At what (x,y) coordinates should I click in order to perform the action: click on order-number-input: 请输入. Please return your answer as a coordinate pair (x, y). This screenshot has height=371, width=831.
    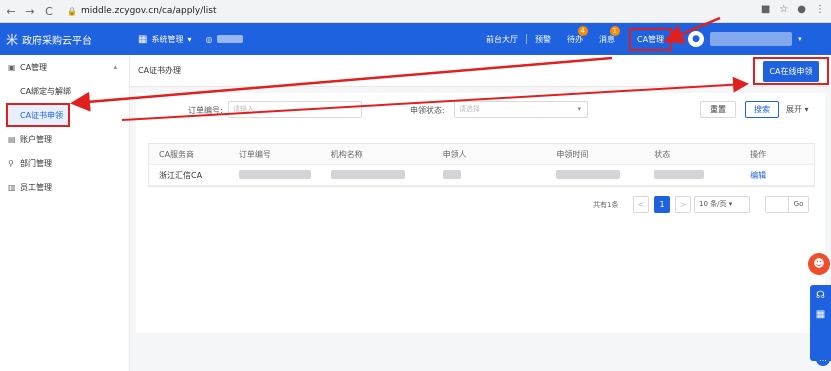
    Looking at the image, I should click on (295, 109).